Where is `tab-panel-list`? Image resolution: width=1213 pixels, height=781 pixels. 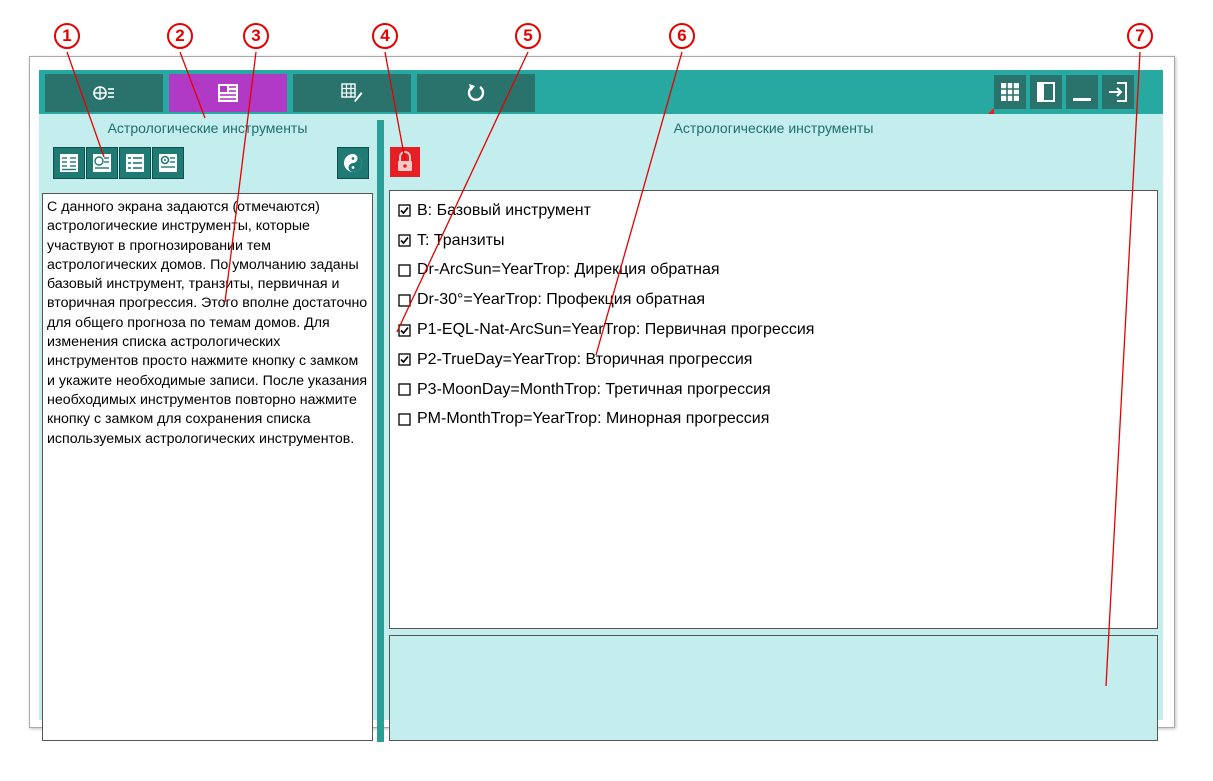
tab-panel-list is located at coordinates (228, 93).